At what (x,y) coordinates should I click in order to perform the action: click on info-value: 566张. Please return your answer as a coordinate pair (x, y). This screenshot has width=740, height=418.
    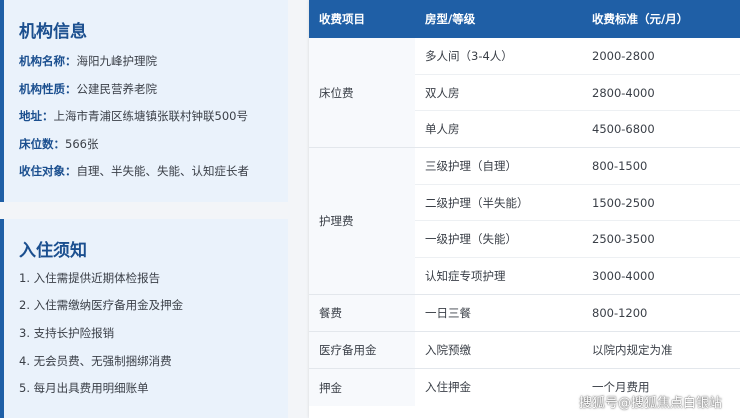
    Looking at the image, I should click on (82, 144).